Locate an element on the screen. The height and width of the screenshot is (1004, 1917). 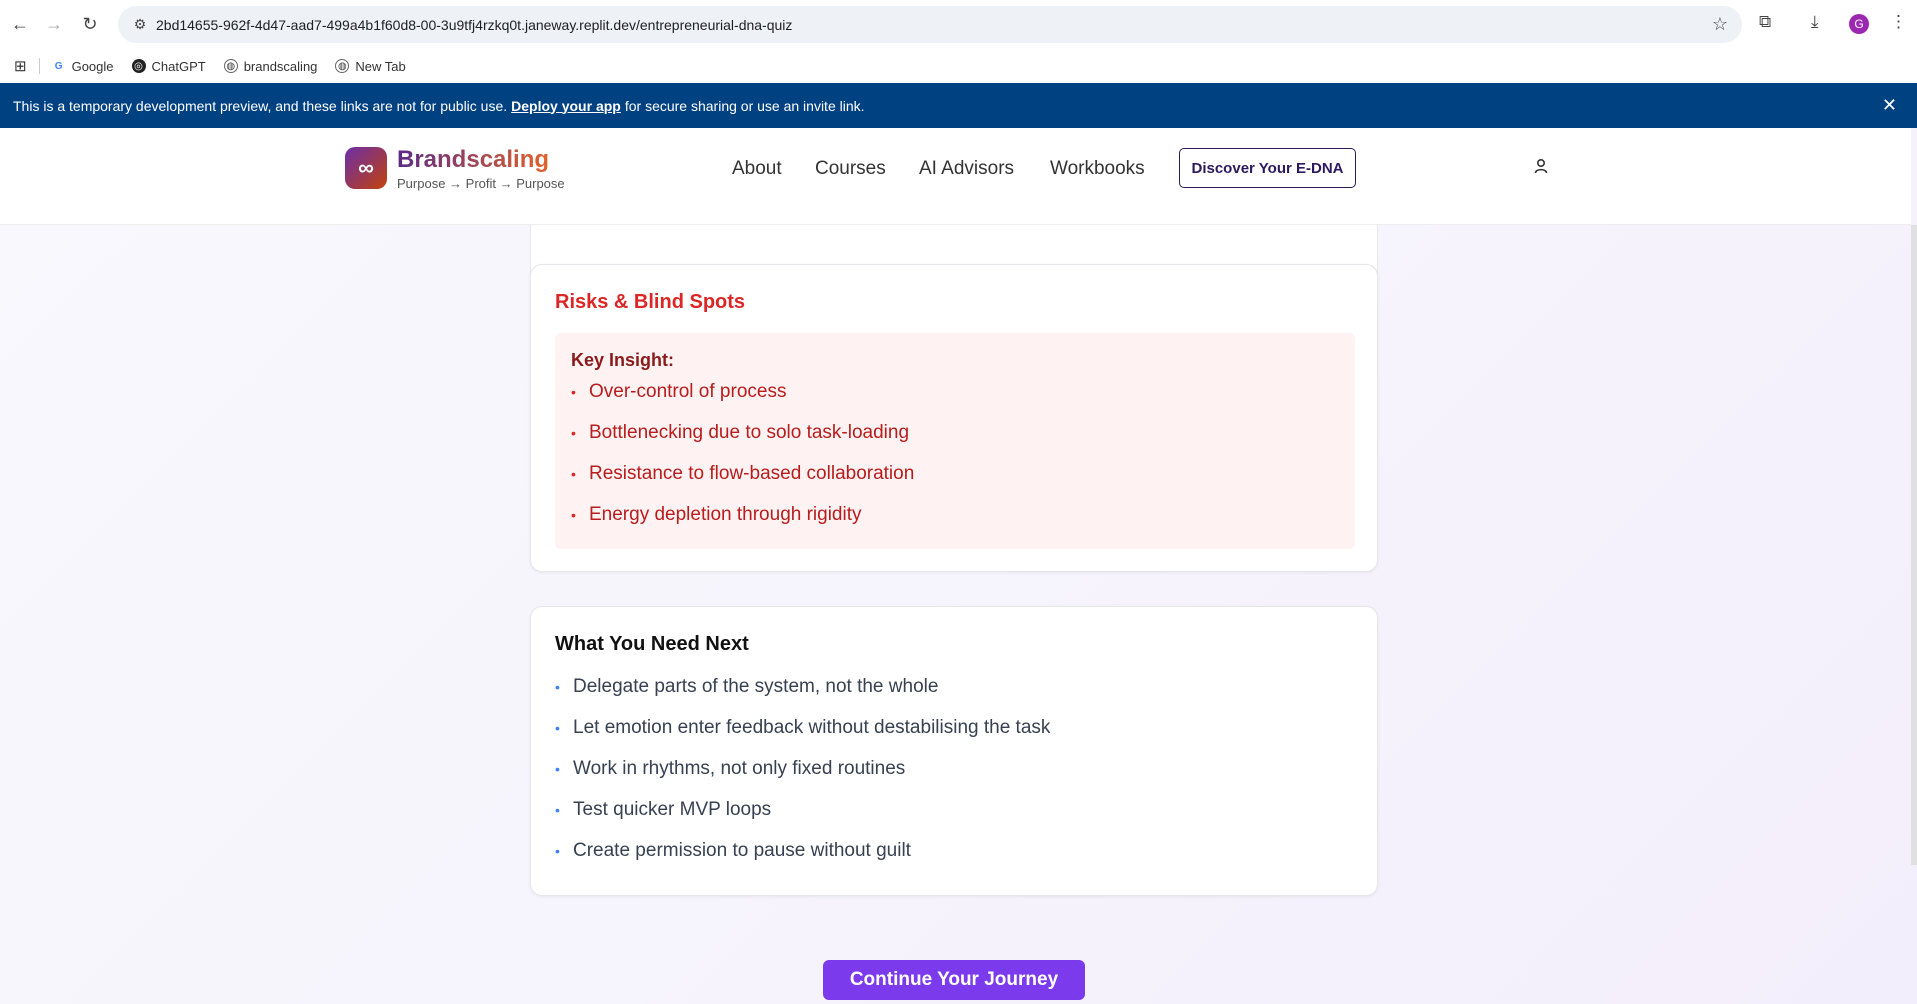
forward-icon: → is located at coordinates (54, 24).